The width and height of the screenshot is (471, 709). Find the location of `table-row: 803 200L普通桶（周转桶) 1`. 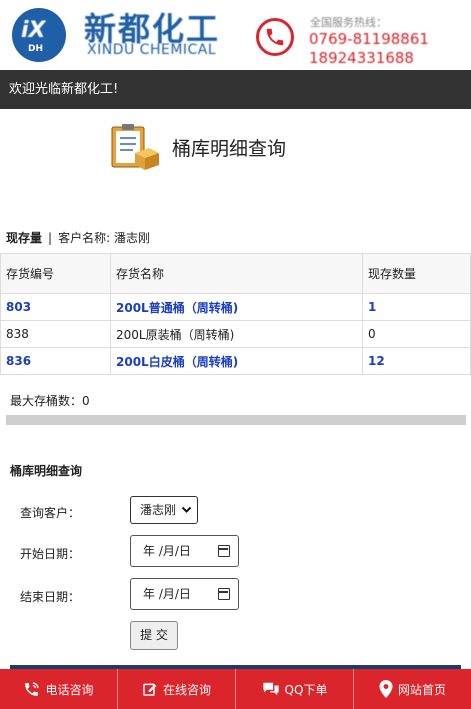

table-row: 803 200L普通桶（周转桶) 1 is located at coordinates (235, 307).